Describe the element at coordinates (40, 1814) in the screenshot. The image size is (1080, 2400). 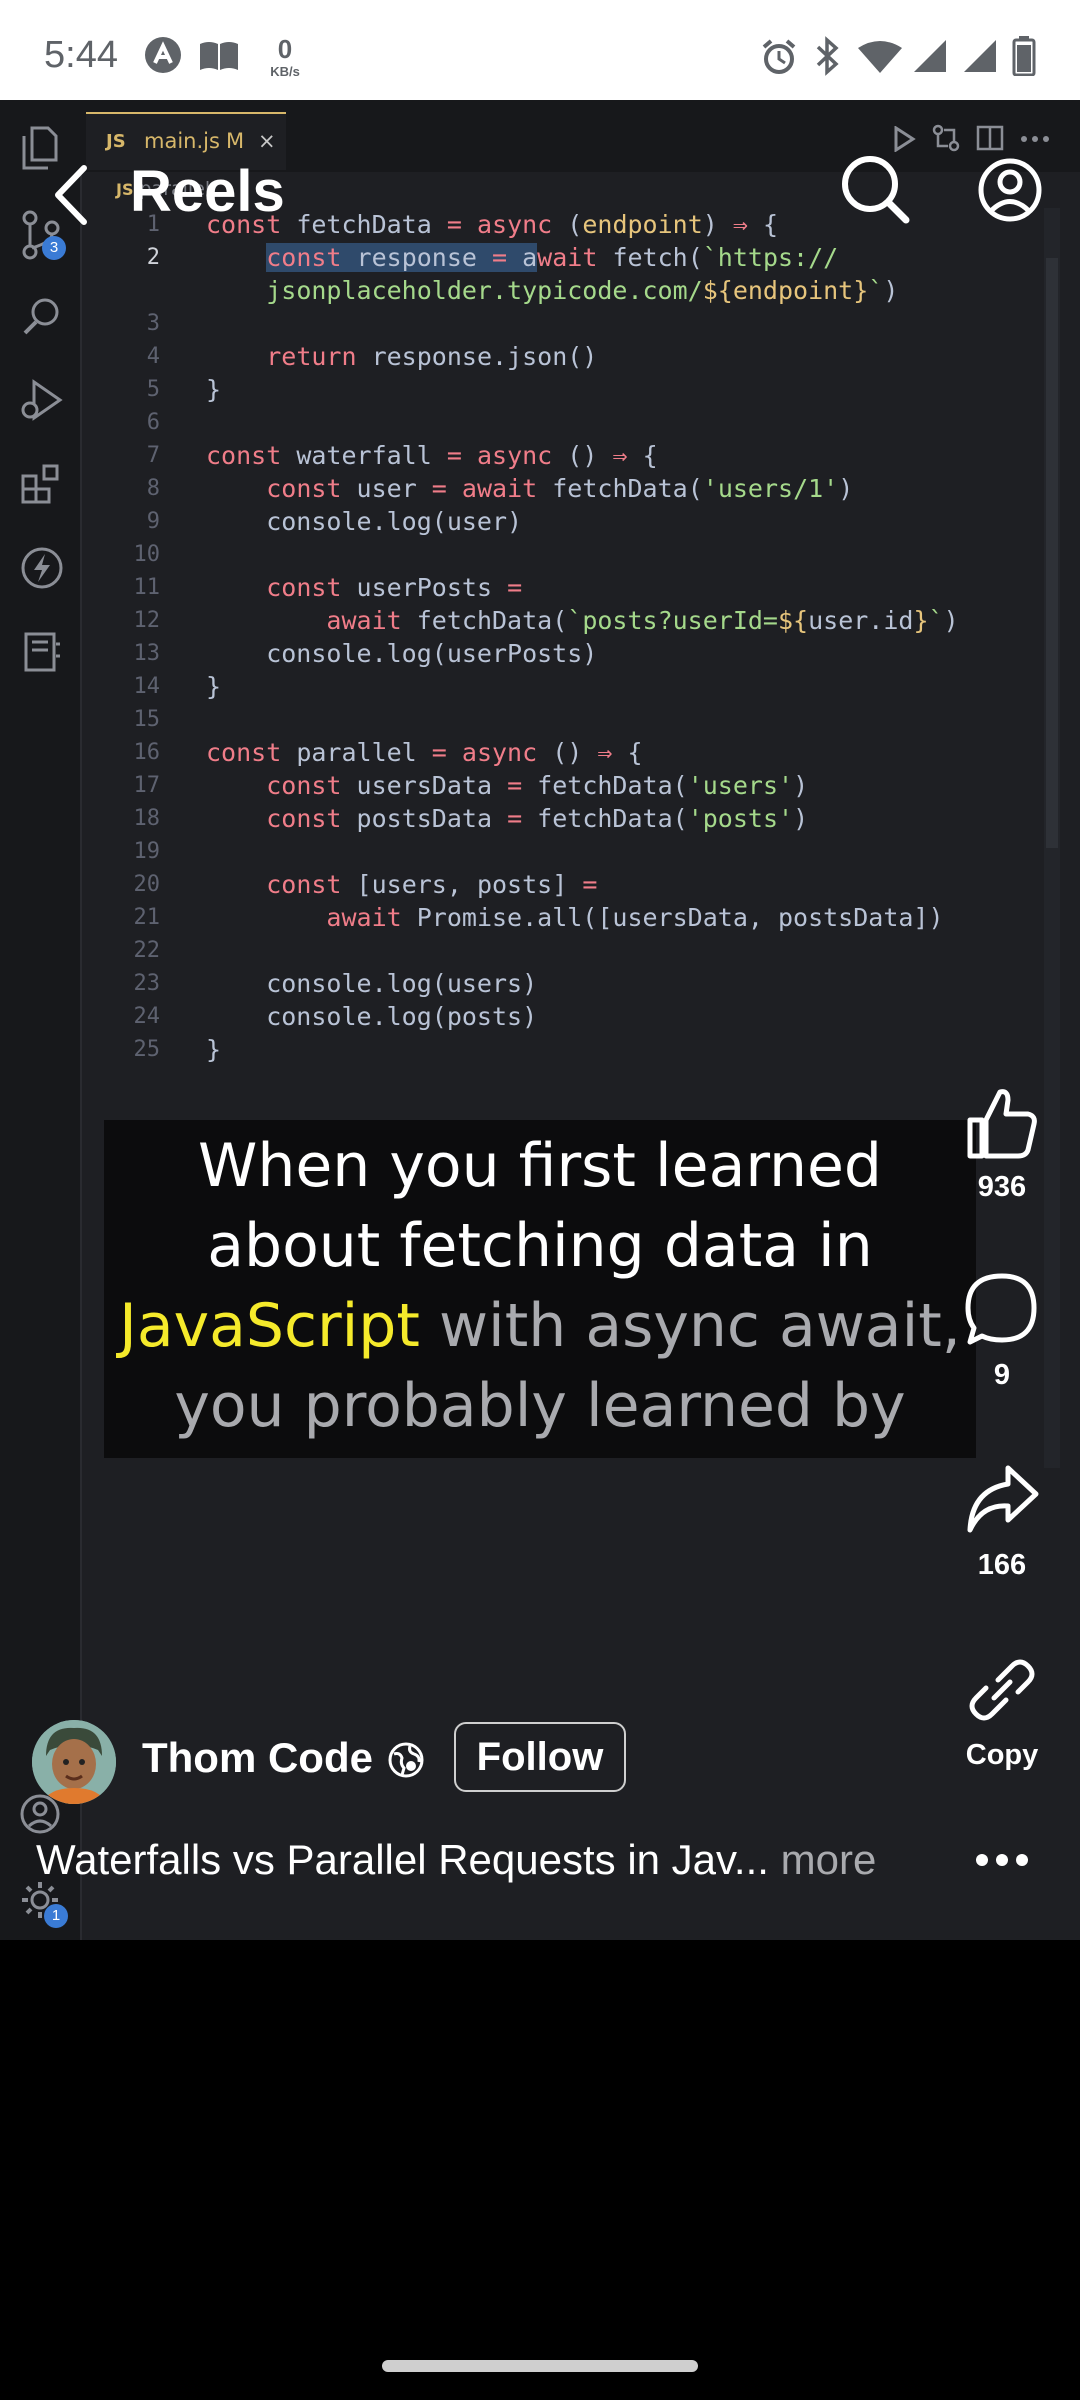
I see `account-icon` at that location.